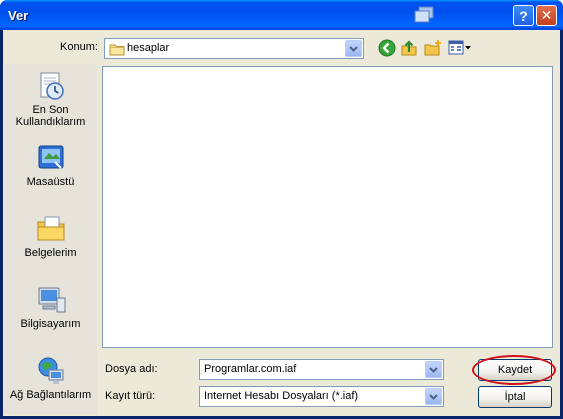 This screenshot has height=419, width=563. Describe the element at coordinates (50, 228) in the screenshot. I see `my-documents-icon` at that location.